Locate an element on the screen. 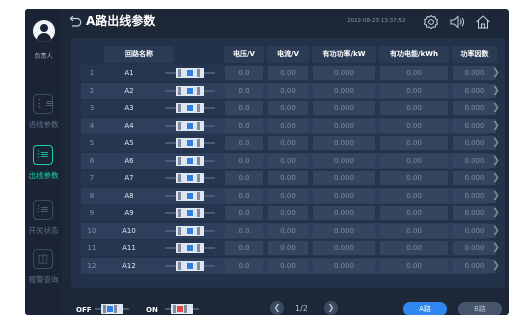 Image resolution: width=522 pixels, height=322 pixels. avatar is located at coordinates (44, 31).